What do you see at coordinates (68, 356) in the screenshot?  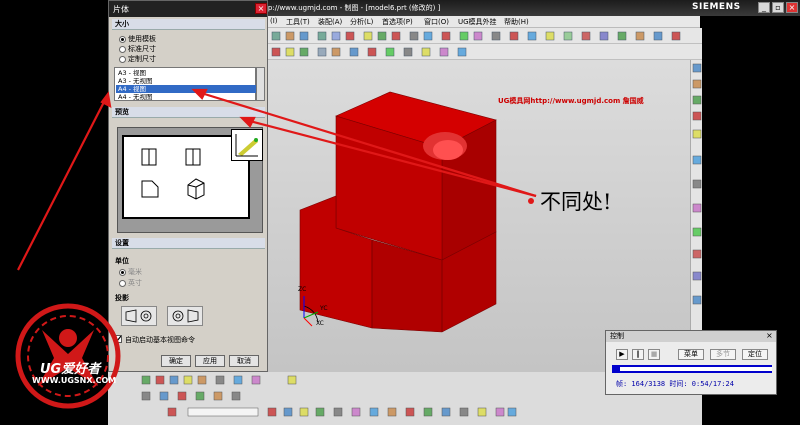 I see `ug-logo` at bounding box center [68, 356].